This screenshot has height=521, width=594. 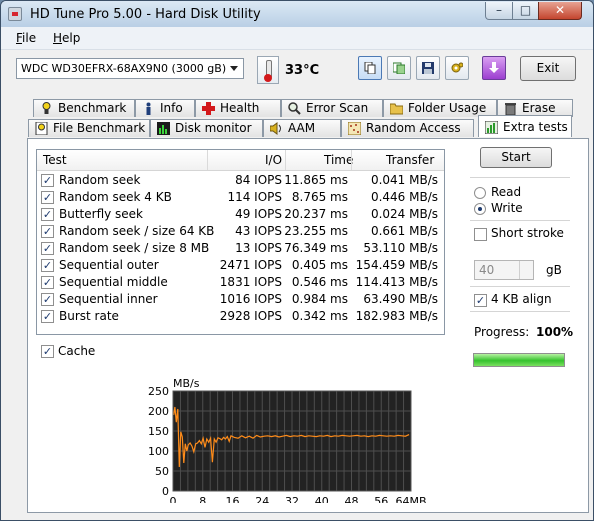 I want to click on copy-icon, so click(x=370, y=68).